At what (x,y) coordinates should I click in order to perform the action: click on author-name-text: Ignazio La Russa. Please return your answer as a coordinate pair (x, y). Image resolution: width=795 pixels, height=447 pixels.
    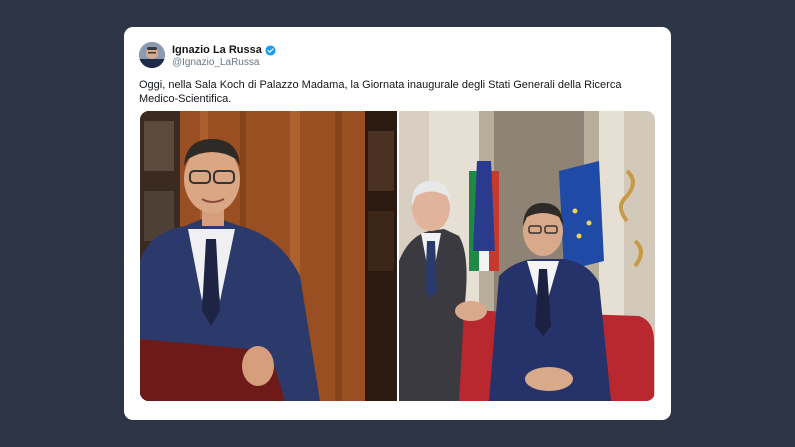
    Looking at the image, I should click on (217, 50).